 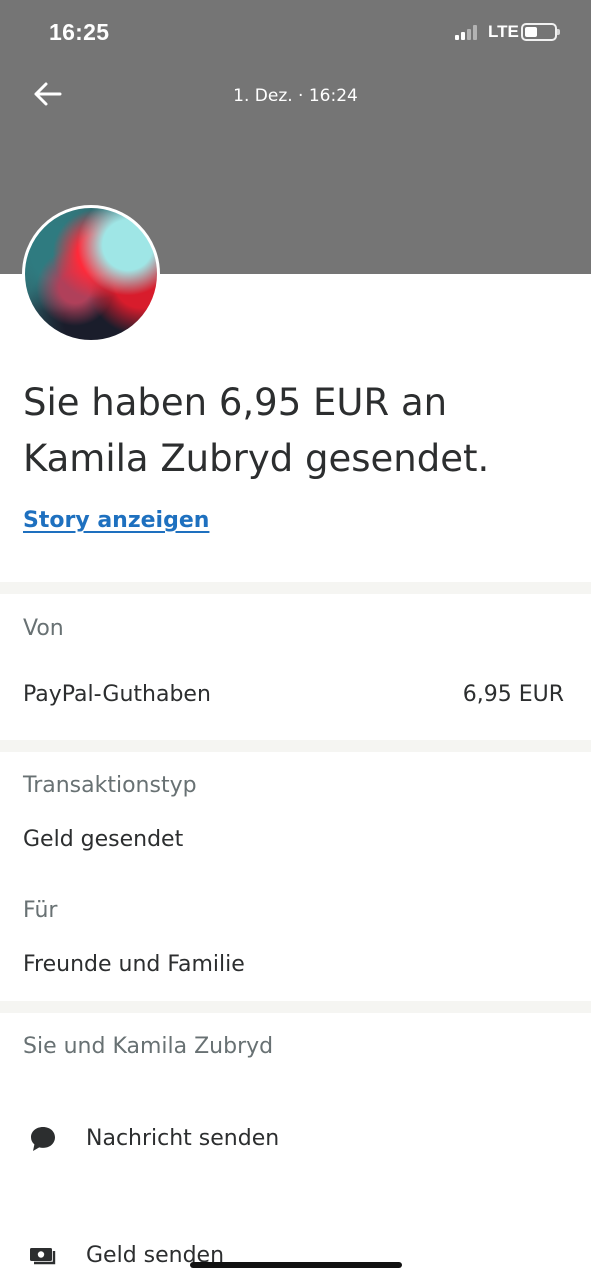 I want to click on funding-source: PayPal-Guthaben, so click(x=117, y=694).